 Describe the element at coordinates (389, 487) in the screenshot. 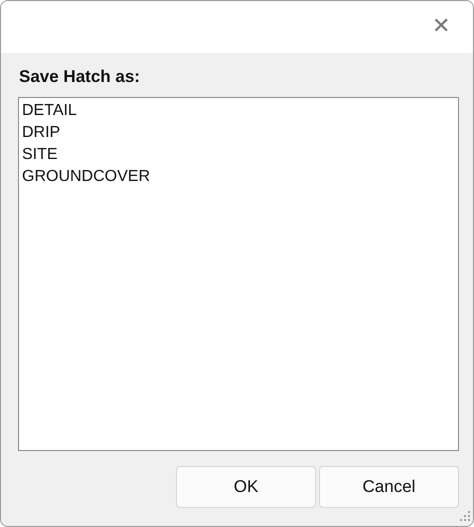

I see `dialog-button: Cancel` at that location.